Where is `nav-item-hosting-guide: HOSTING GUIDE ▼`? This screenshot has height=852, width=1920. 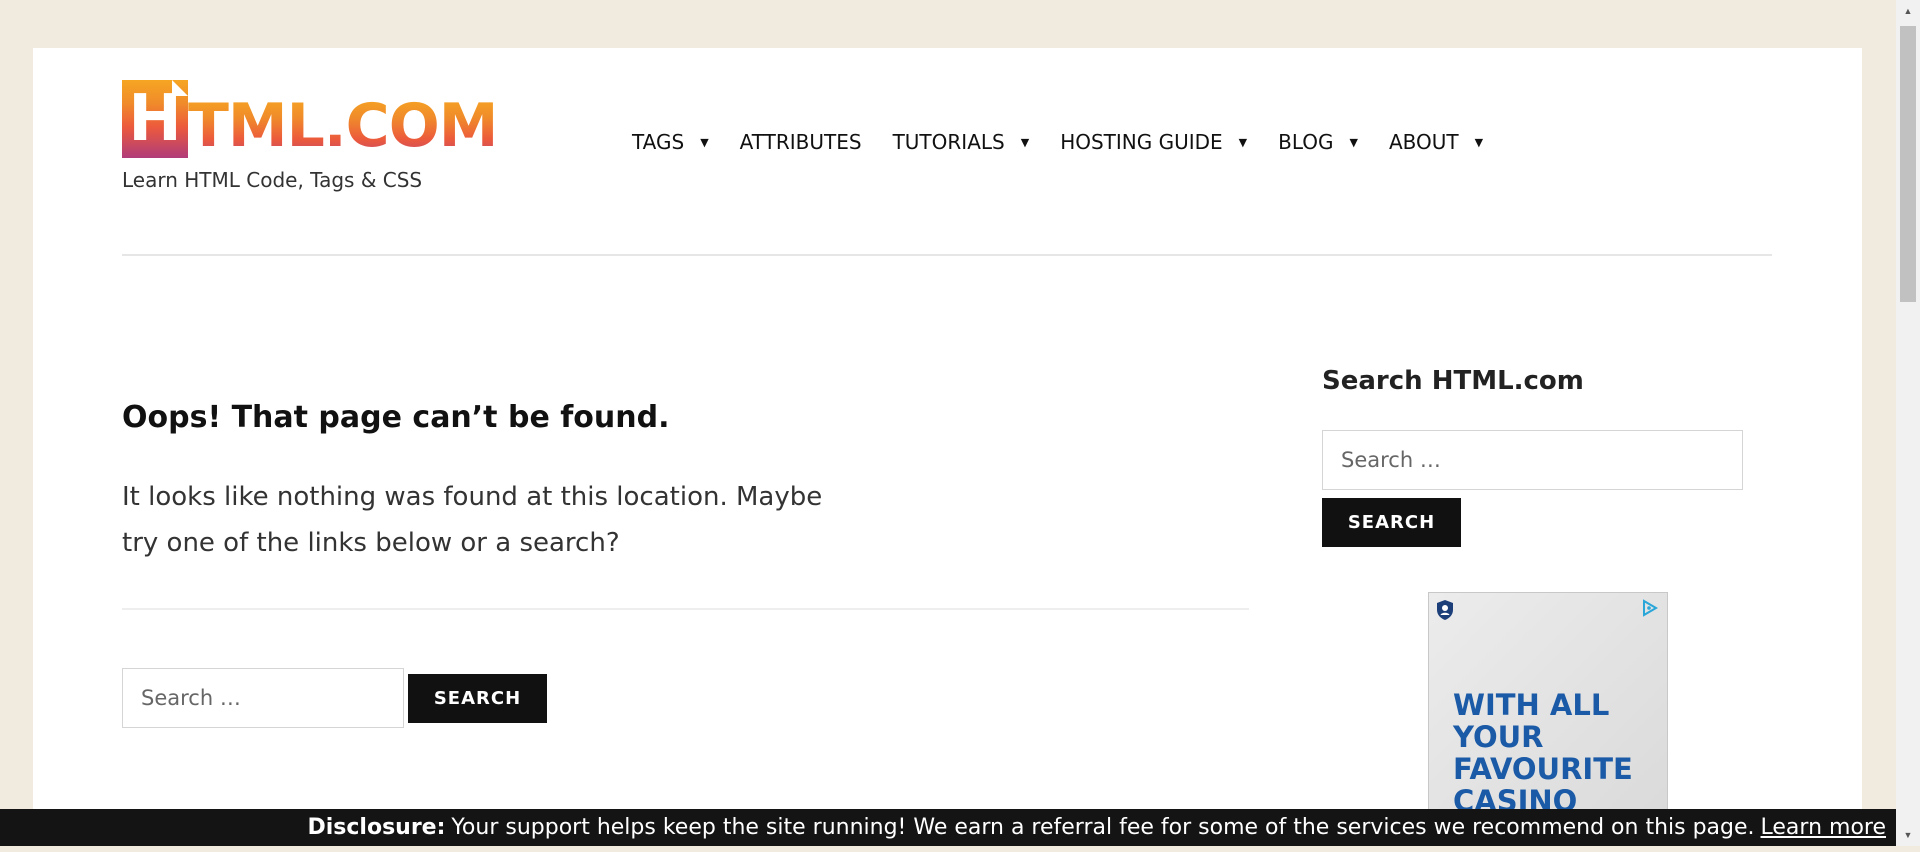
nav-item-hosting-guide: HOSTING GUIDE ▼ is located at coordinates (1153, 142).